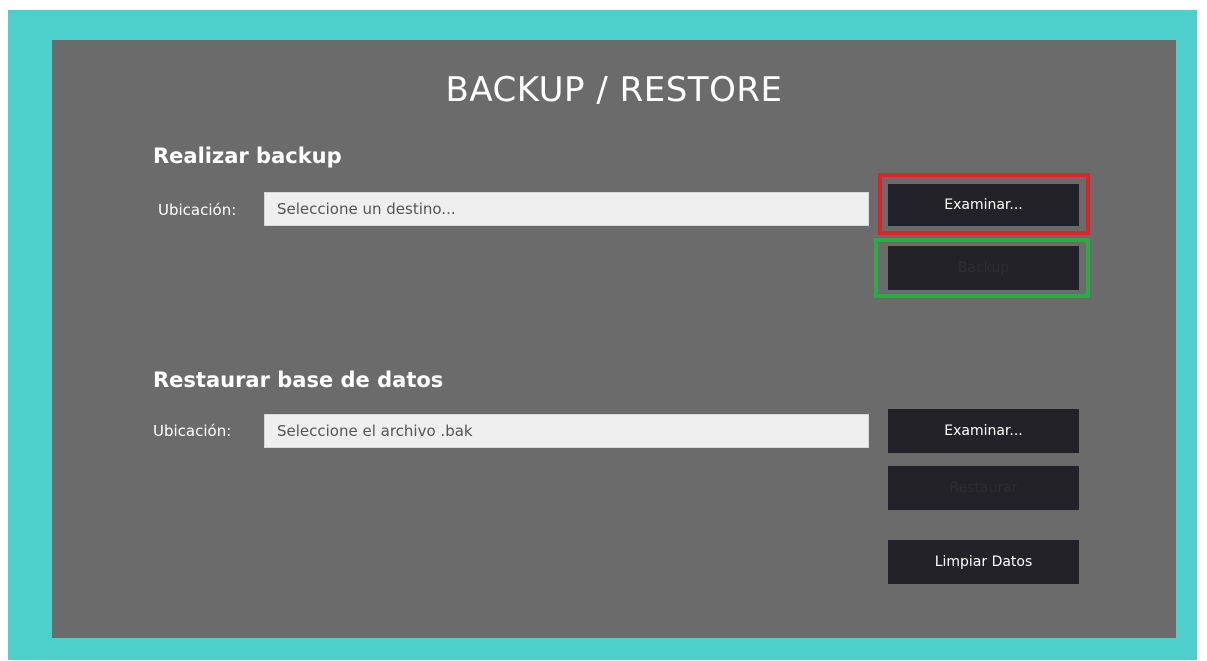 This screenshot has height=661, width=1207. Describe the element at coordinates (197, 210) in the screenshot. I see `backup-location-label: Ubicación:` at that location.